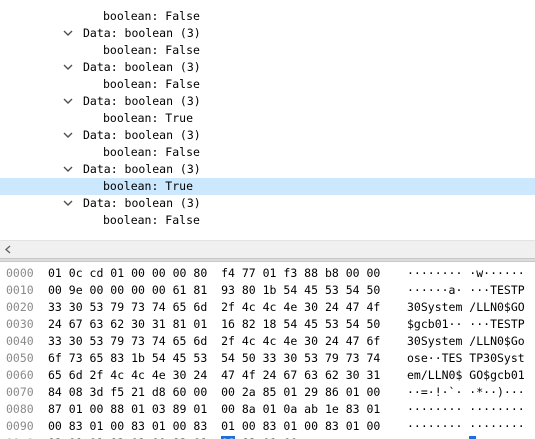 This screenshot has width=535, height=439. What do you see at coordinates (466, 375) in the screenshot?
I see `hex-ascii: em/LLN0$ GO$gcb01` at bounding box center [466, 375].